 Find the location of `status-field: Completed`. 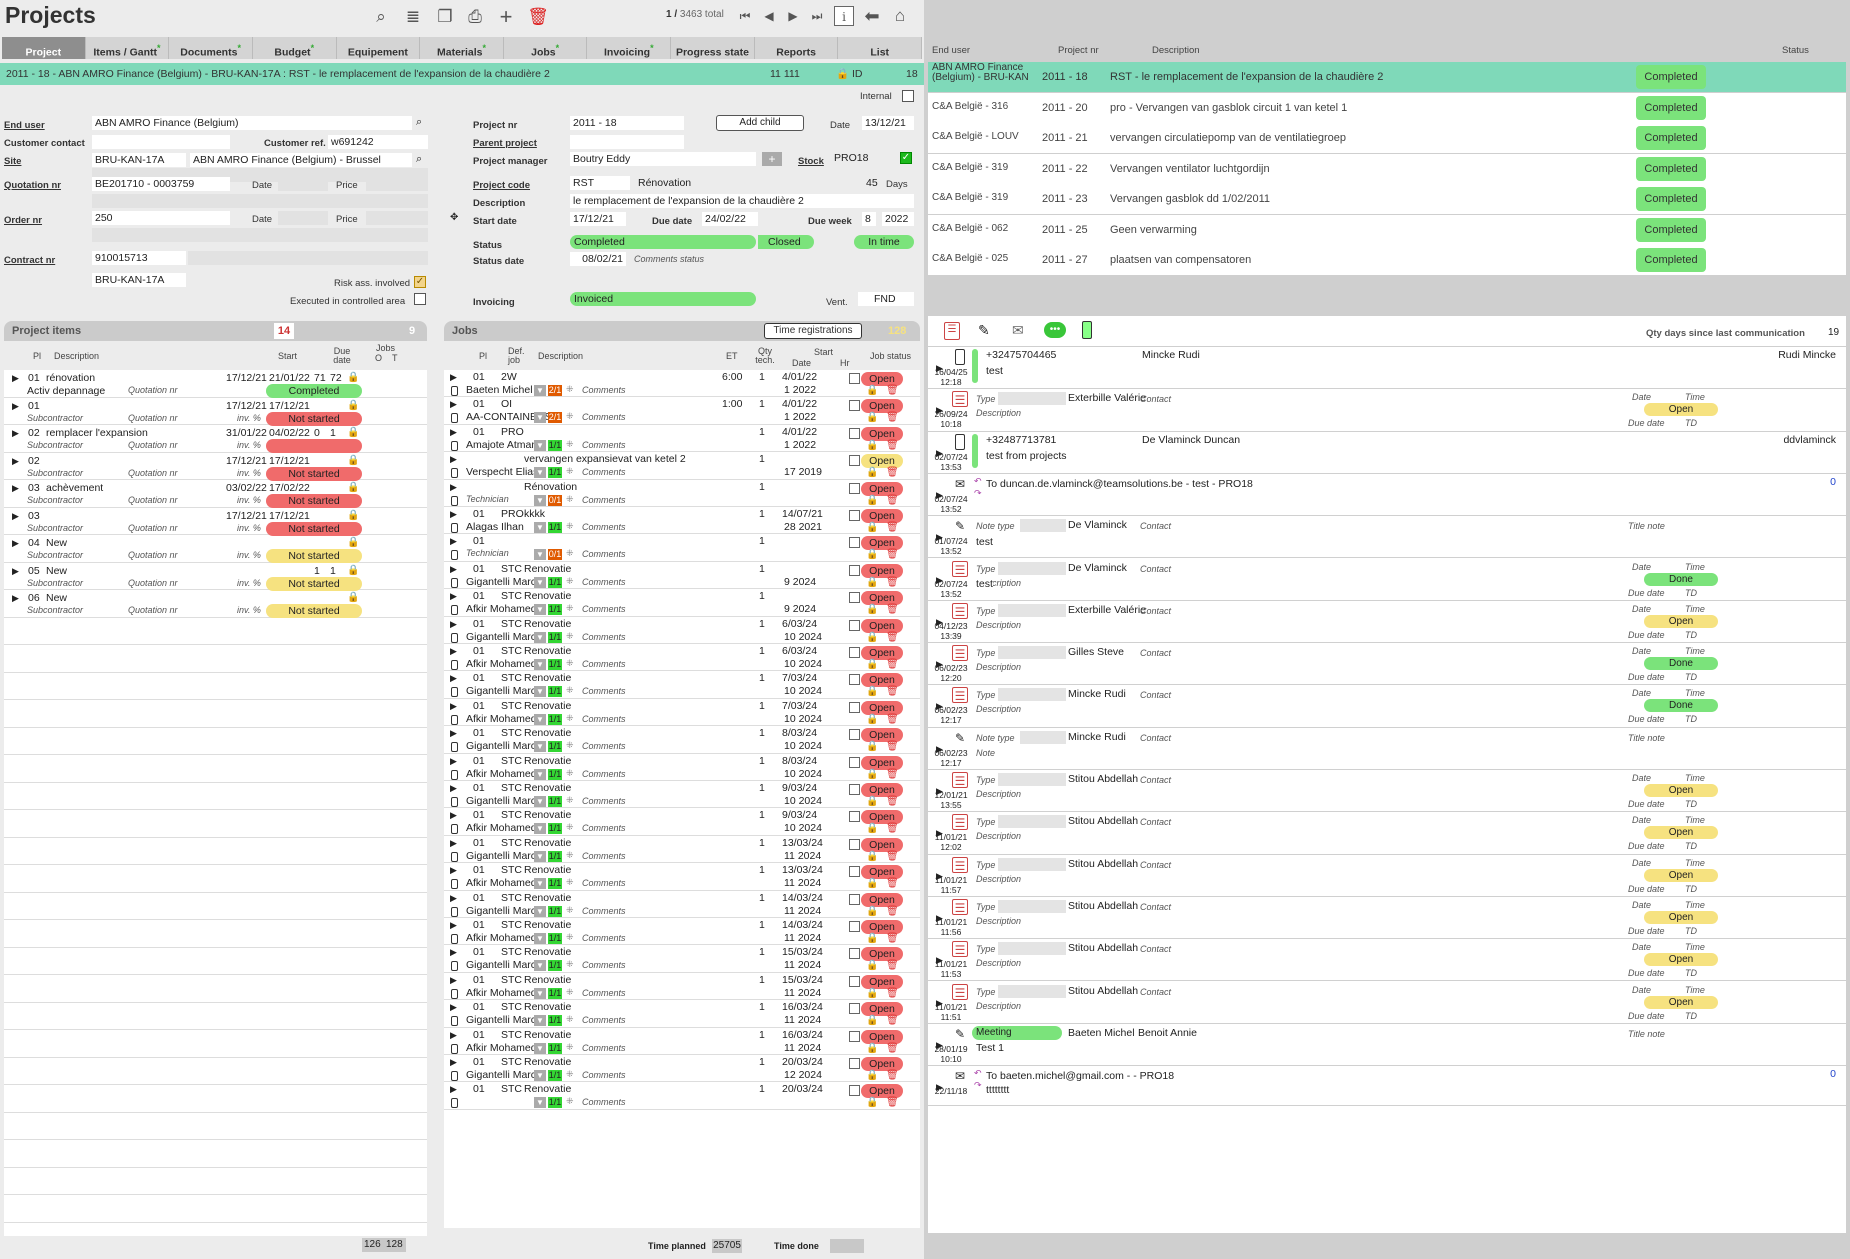

status-field: Completed is located at coordinates (663, 242).